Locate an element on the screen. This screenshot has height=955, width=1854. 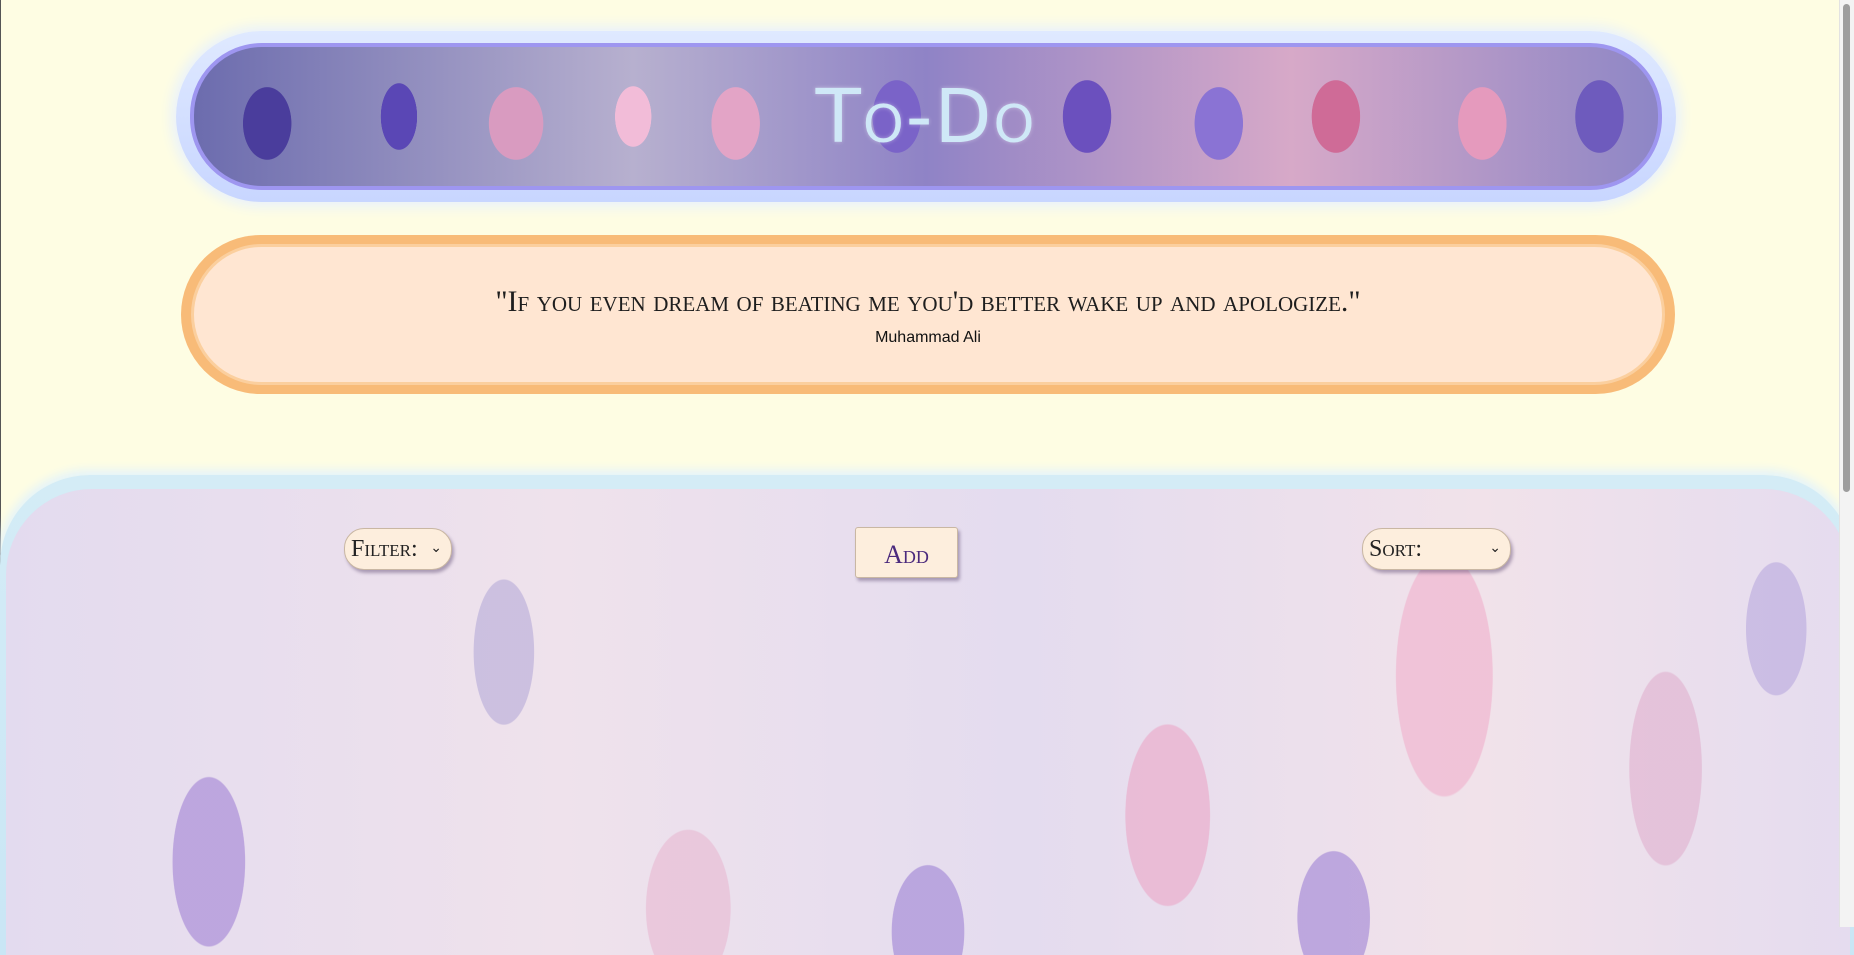
page-title: To-Do is located at coordinates (926, 116).